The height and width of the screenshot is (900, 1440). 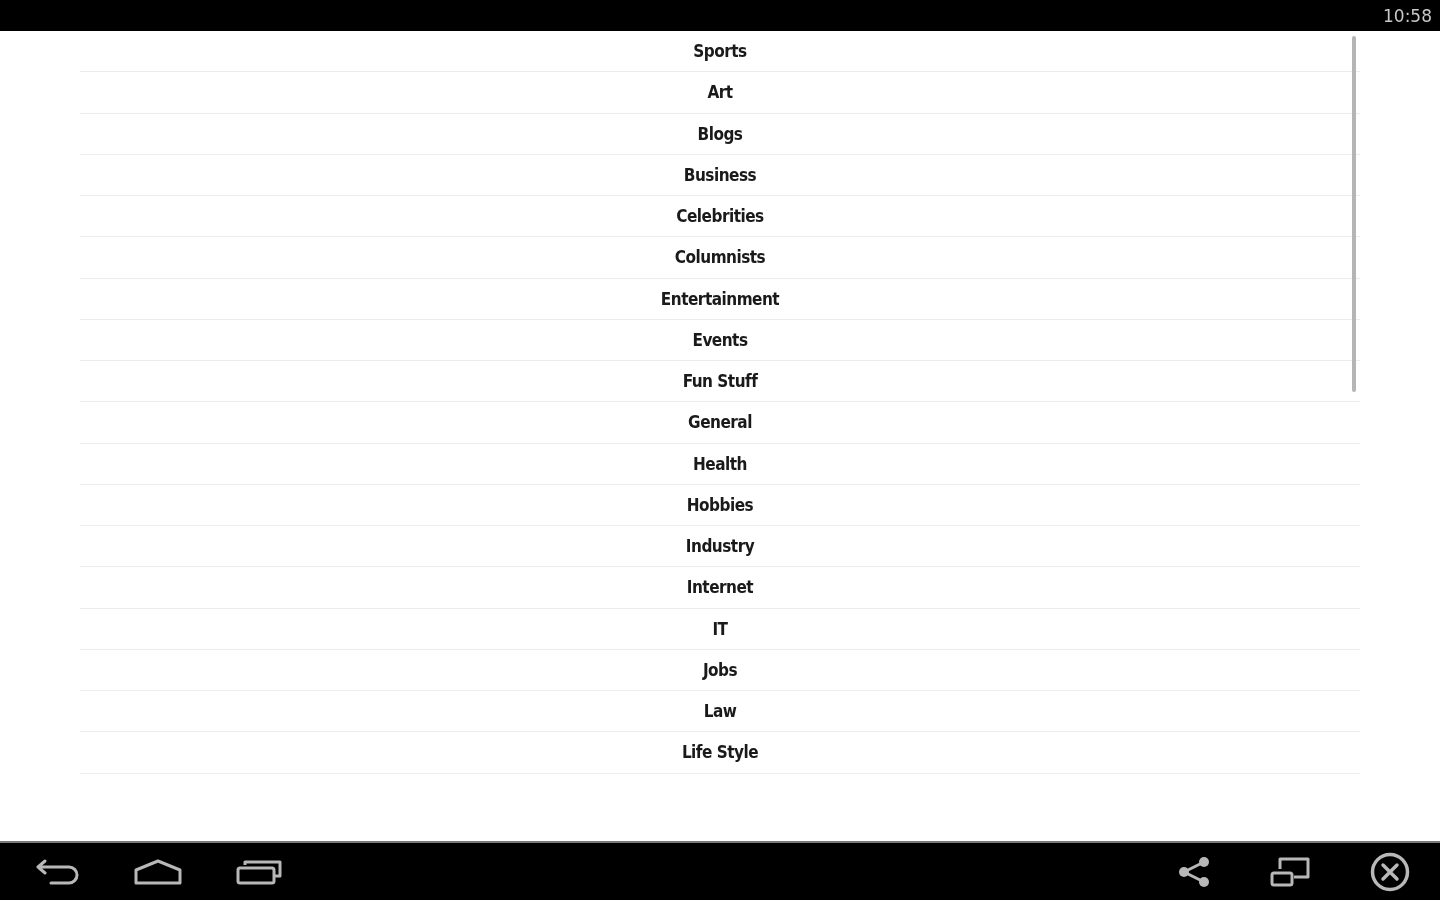 What do you see at coordinates (1194, 871) in the screenshot?
I see `share-icon` at bounding box center [1194, 871].